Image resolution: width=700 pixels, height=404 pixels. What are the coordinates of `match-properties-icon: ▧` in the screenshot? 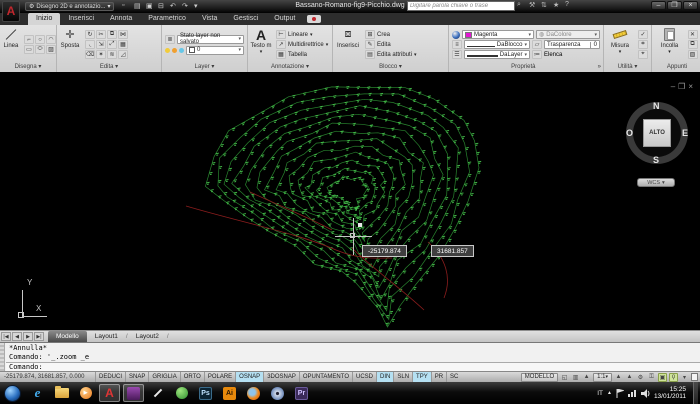 It's located at (692, 54).